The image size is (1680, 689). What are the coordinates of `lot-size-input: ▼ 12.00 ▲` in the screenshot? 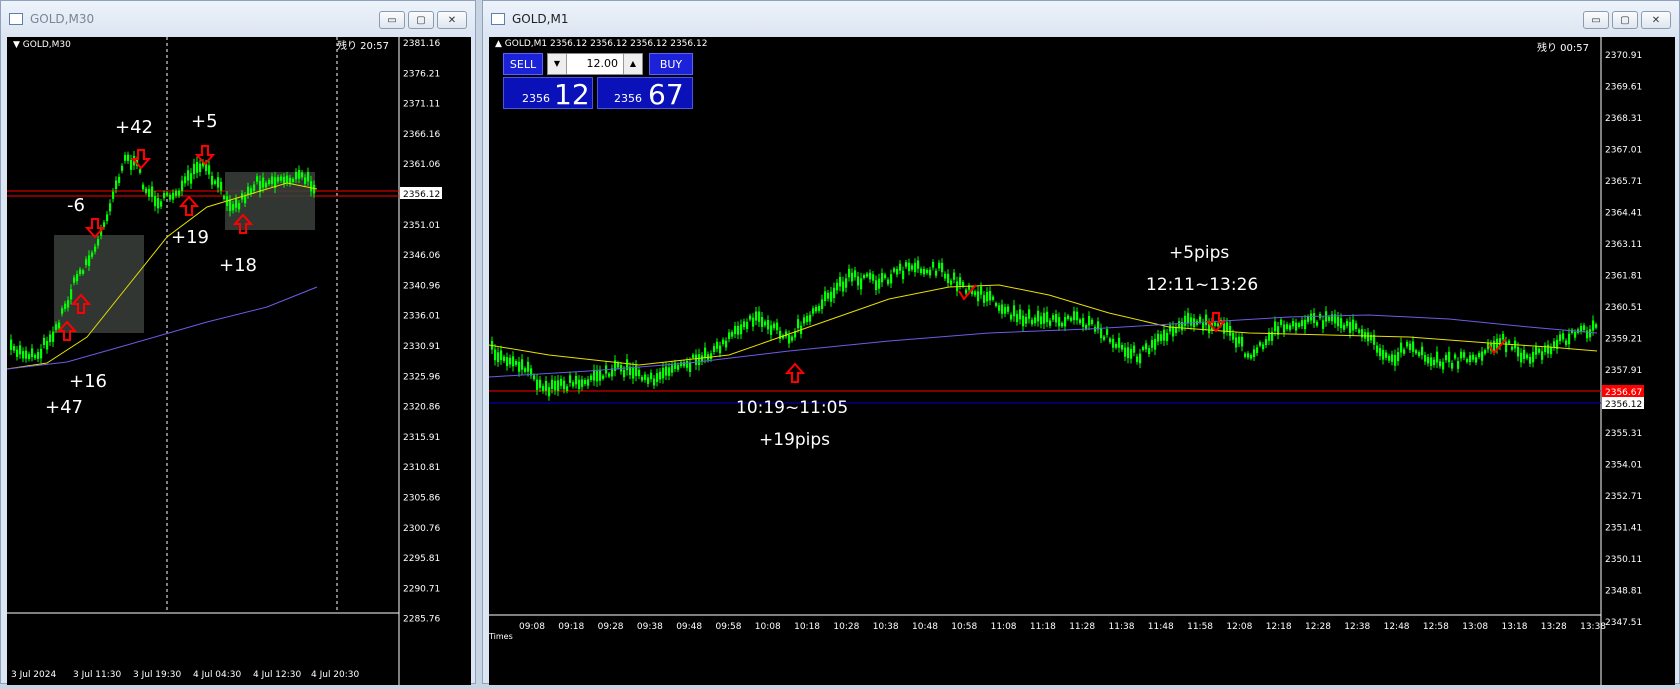 It's located at (595, 64).